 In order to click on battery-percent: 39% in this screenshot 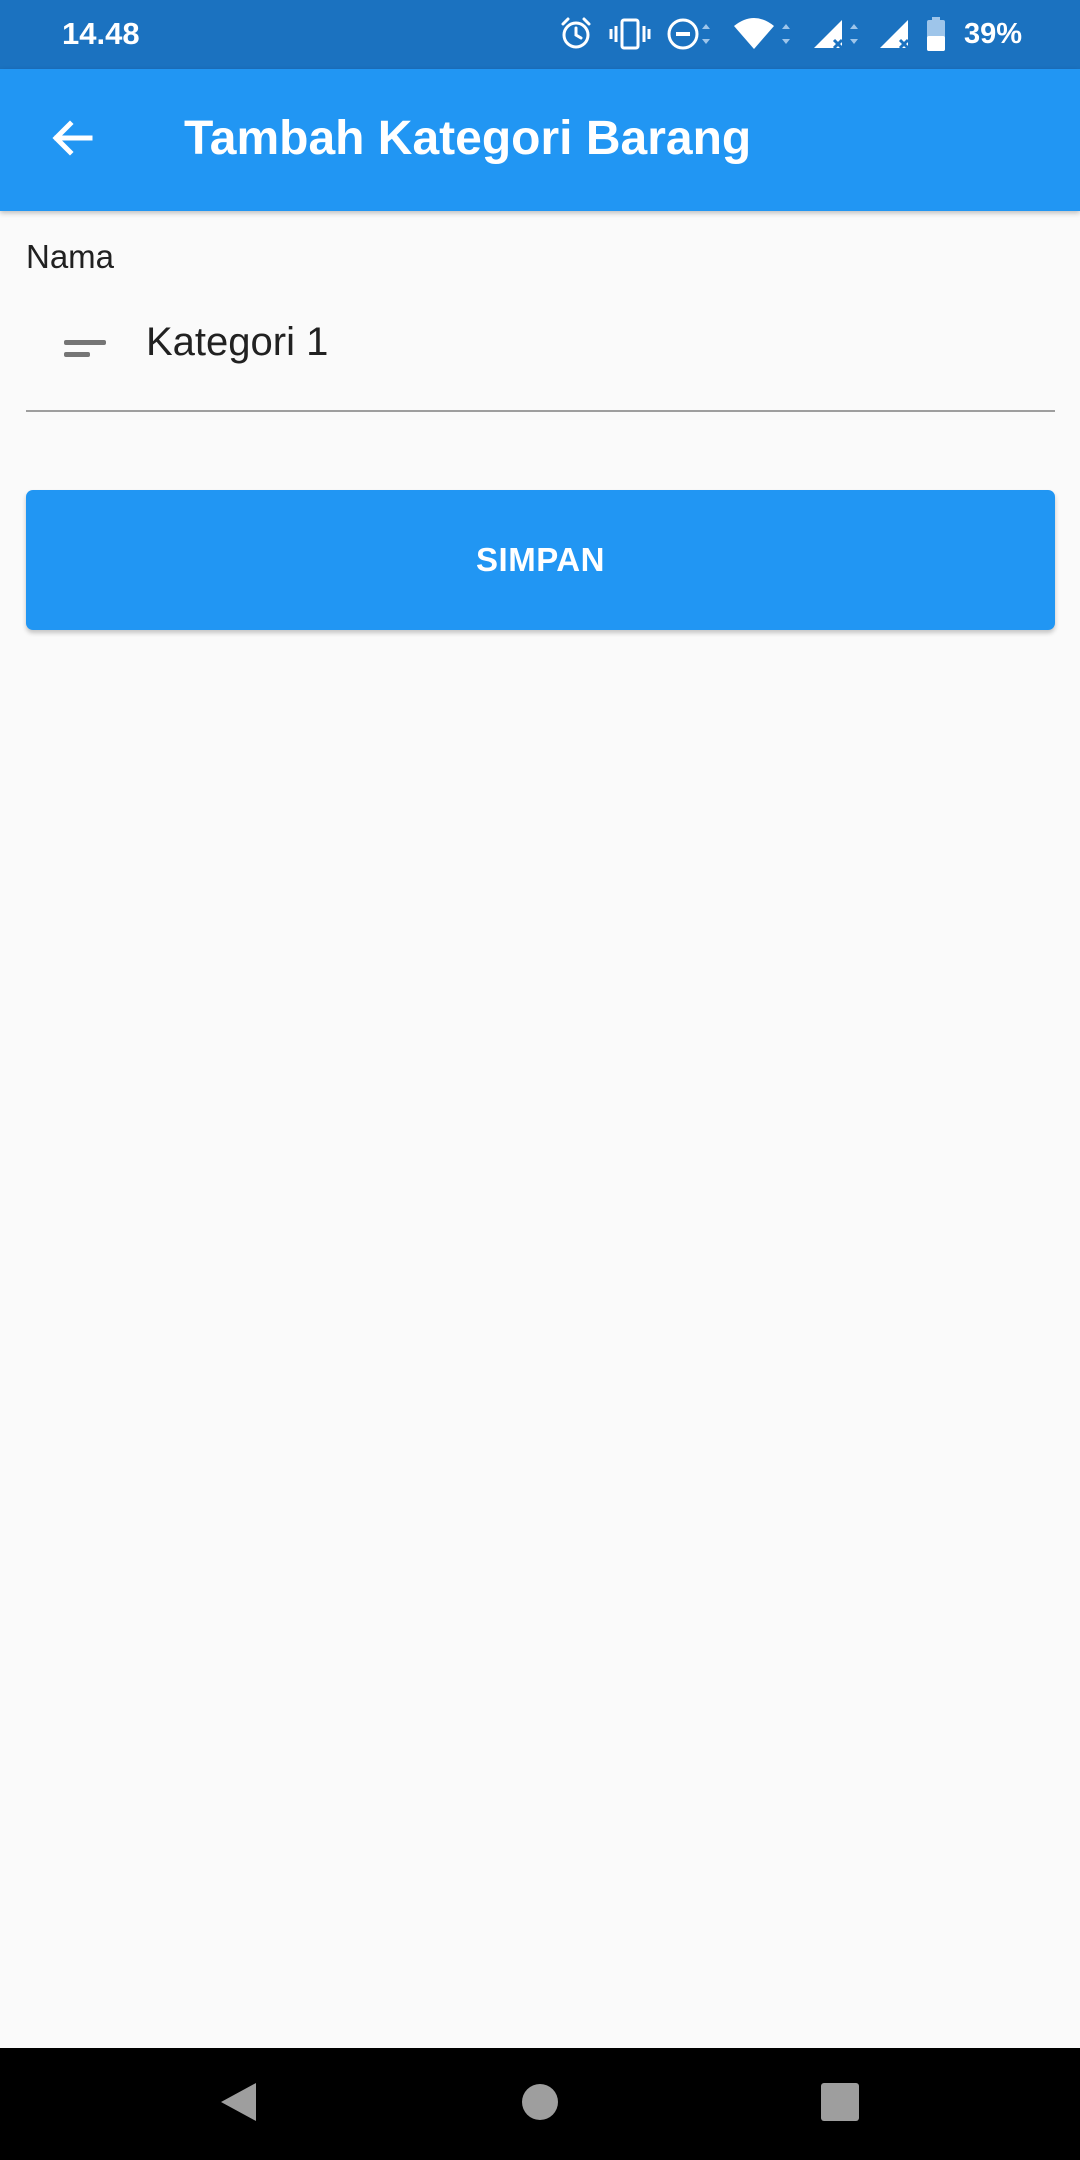, I will do `click(992, 33)`.